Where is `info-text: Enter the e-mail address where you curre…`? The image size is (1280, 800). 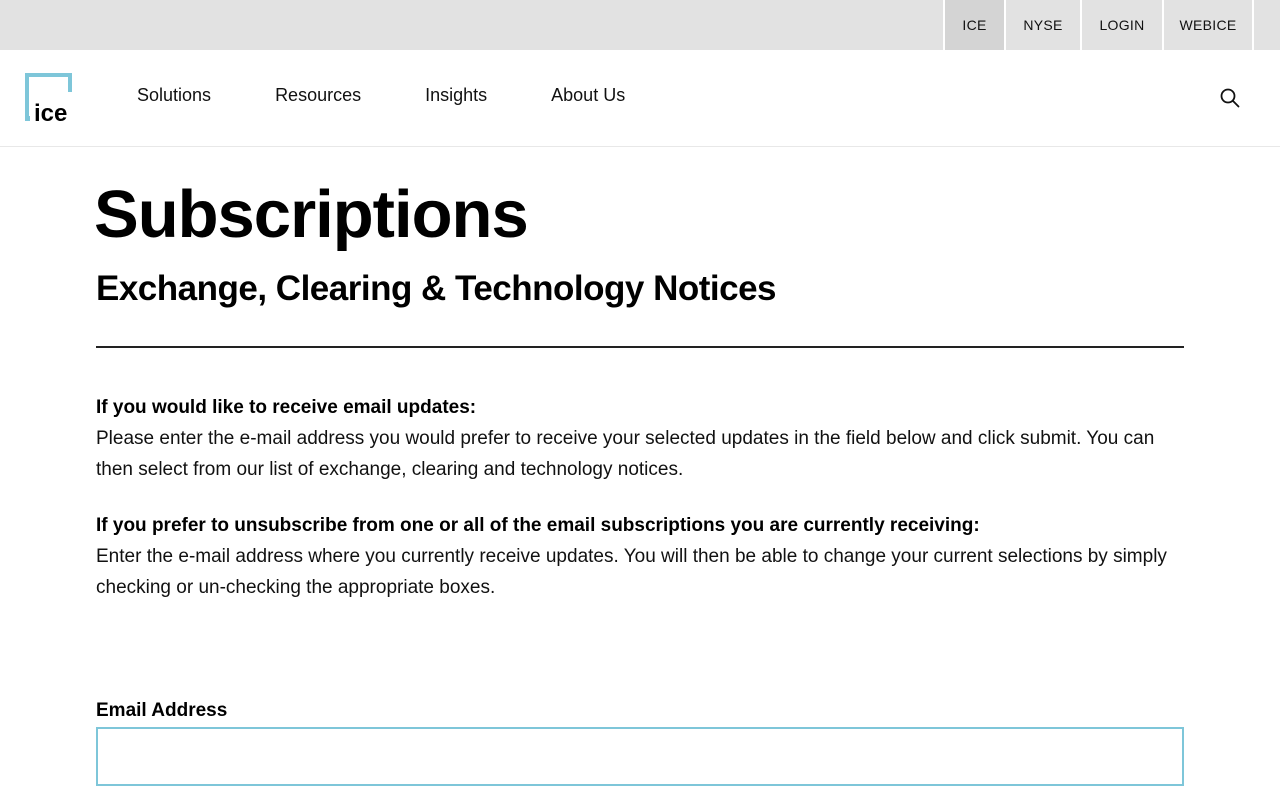
info-text: Enter the e-mail address where you curre… is located at coordinates (631, 572).